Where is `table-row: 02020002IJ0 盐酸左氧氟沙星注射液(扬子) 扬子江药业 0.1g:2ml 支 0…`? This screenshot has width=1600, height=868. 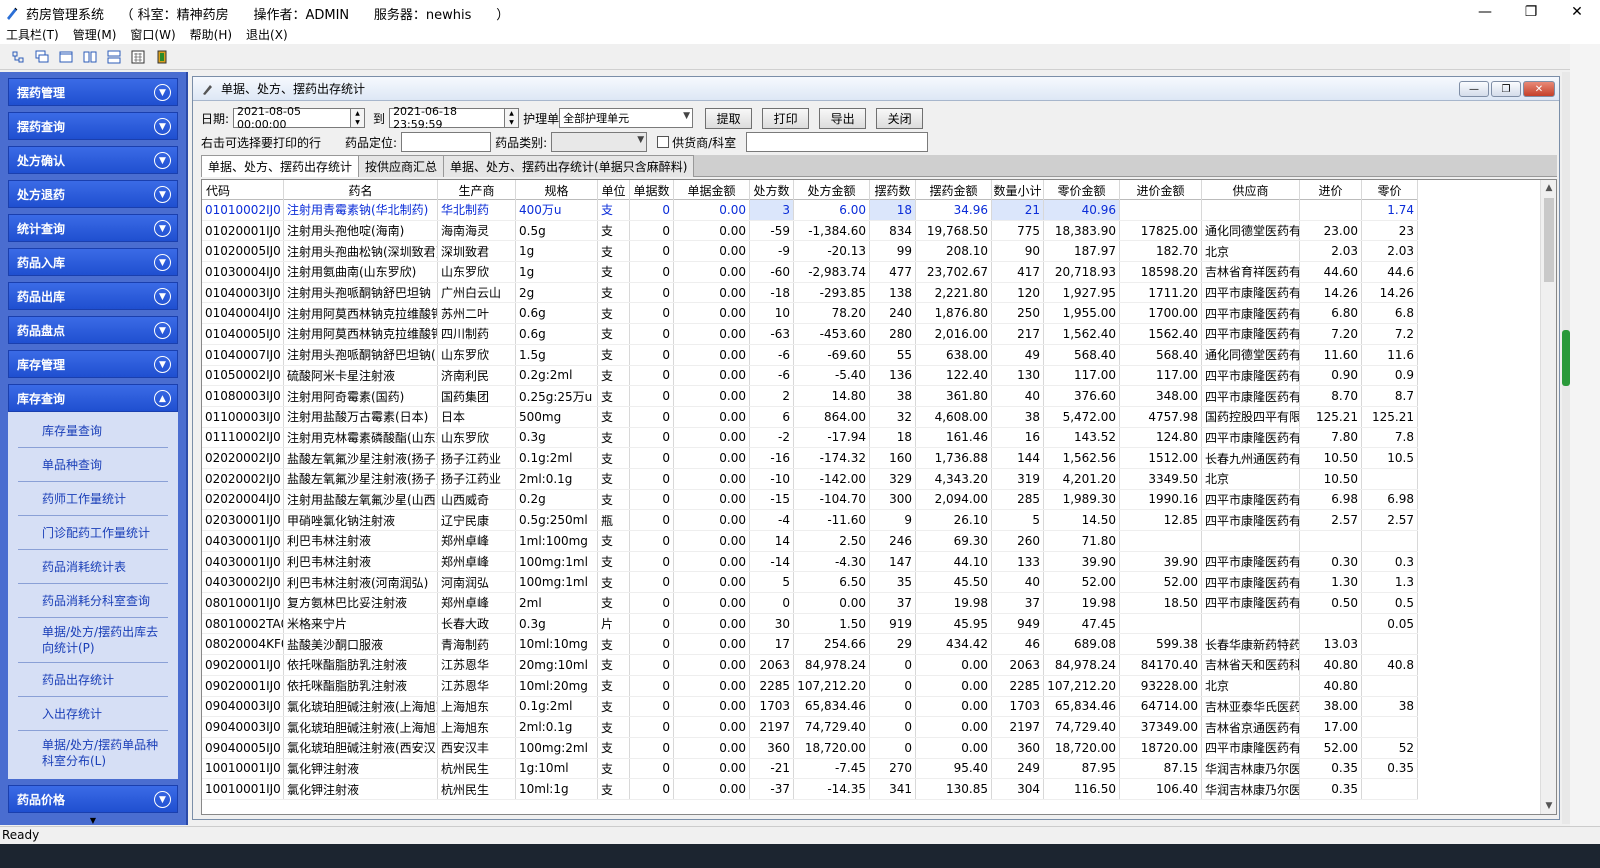 table-row: 02020002IJ0 盐酸左氧氟沙星注射液(扬子) 扬子江药业 0.1g:2ml 支 0… is located at coordinates (810, 458).